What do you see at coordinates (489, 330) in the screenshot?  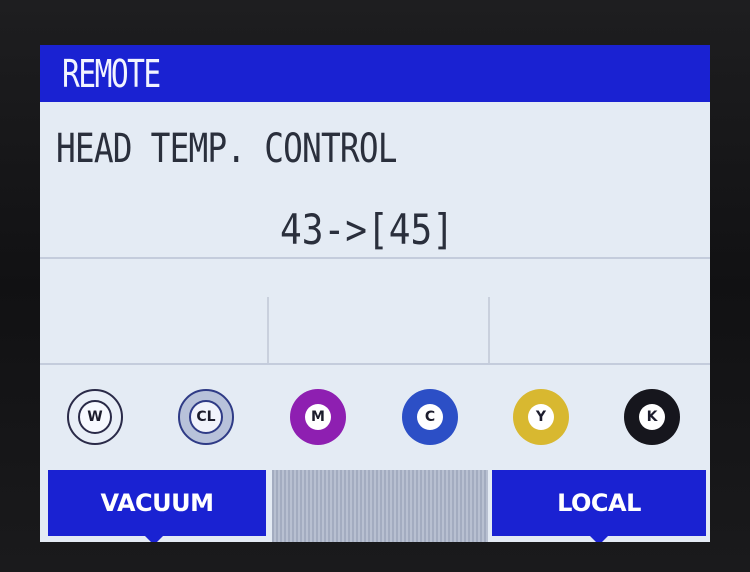 I see `divider-right` at bounding box center [489, 330].